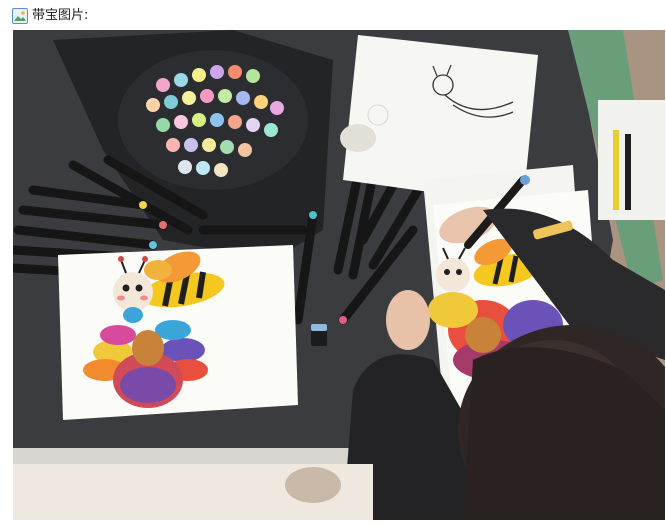  What do you see at coordinates (178, 332) in the screenshot?
I see `drawing-paper` at bounding box center [178, 332].